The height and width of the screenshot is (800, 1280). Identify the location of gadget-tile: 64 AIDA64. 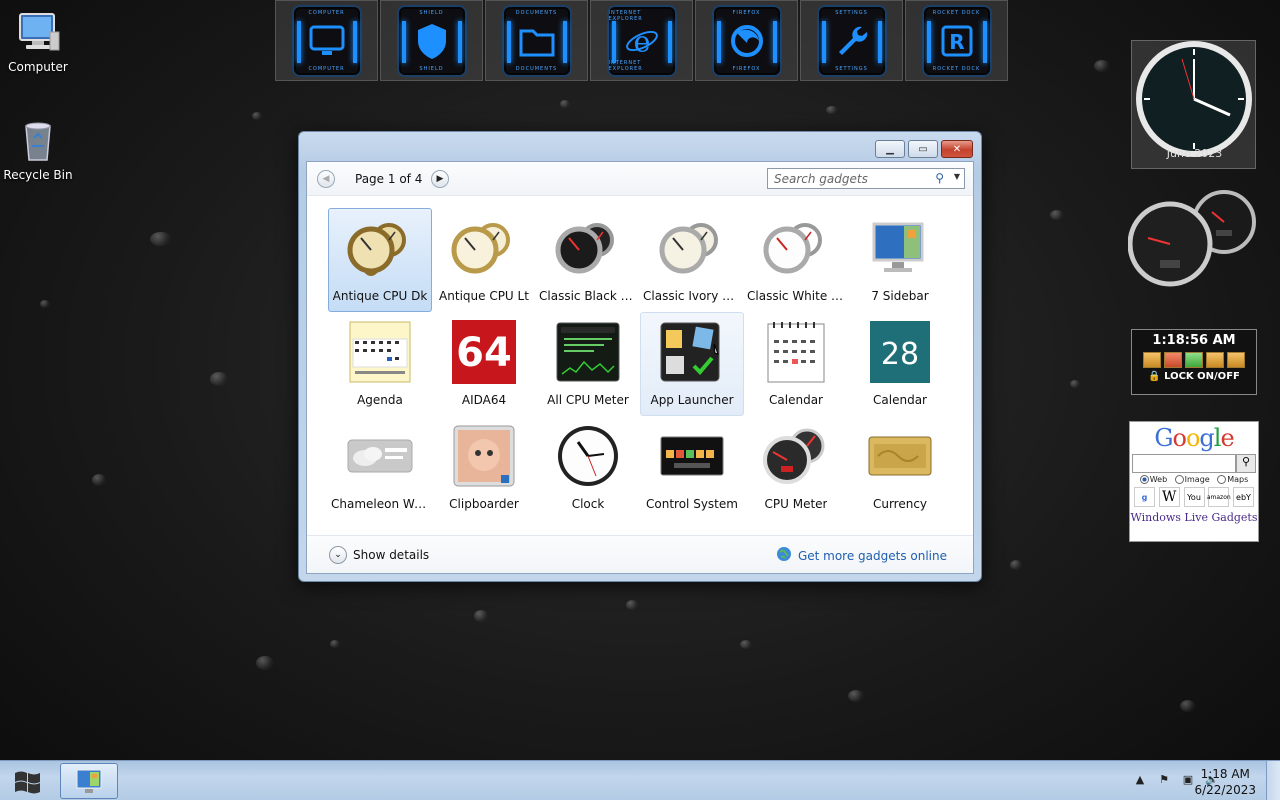
(484, 364).